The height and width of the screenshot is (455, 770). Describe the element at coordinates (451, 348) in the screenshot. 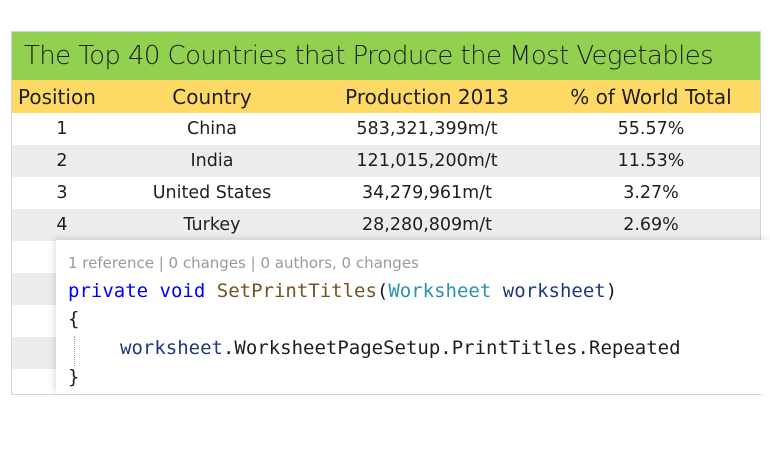

I see `body-member-chain: .WorksheetPageSetup.PrintTitles.Repeated` at that location.